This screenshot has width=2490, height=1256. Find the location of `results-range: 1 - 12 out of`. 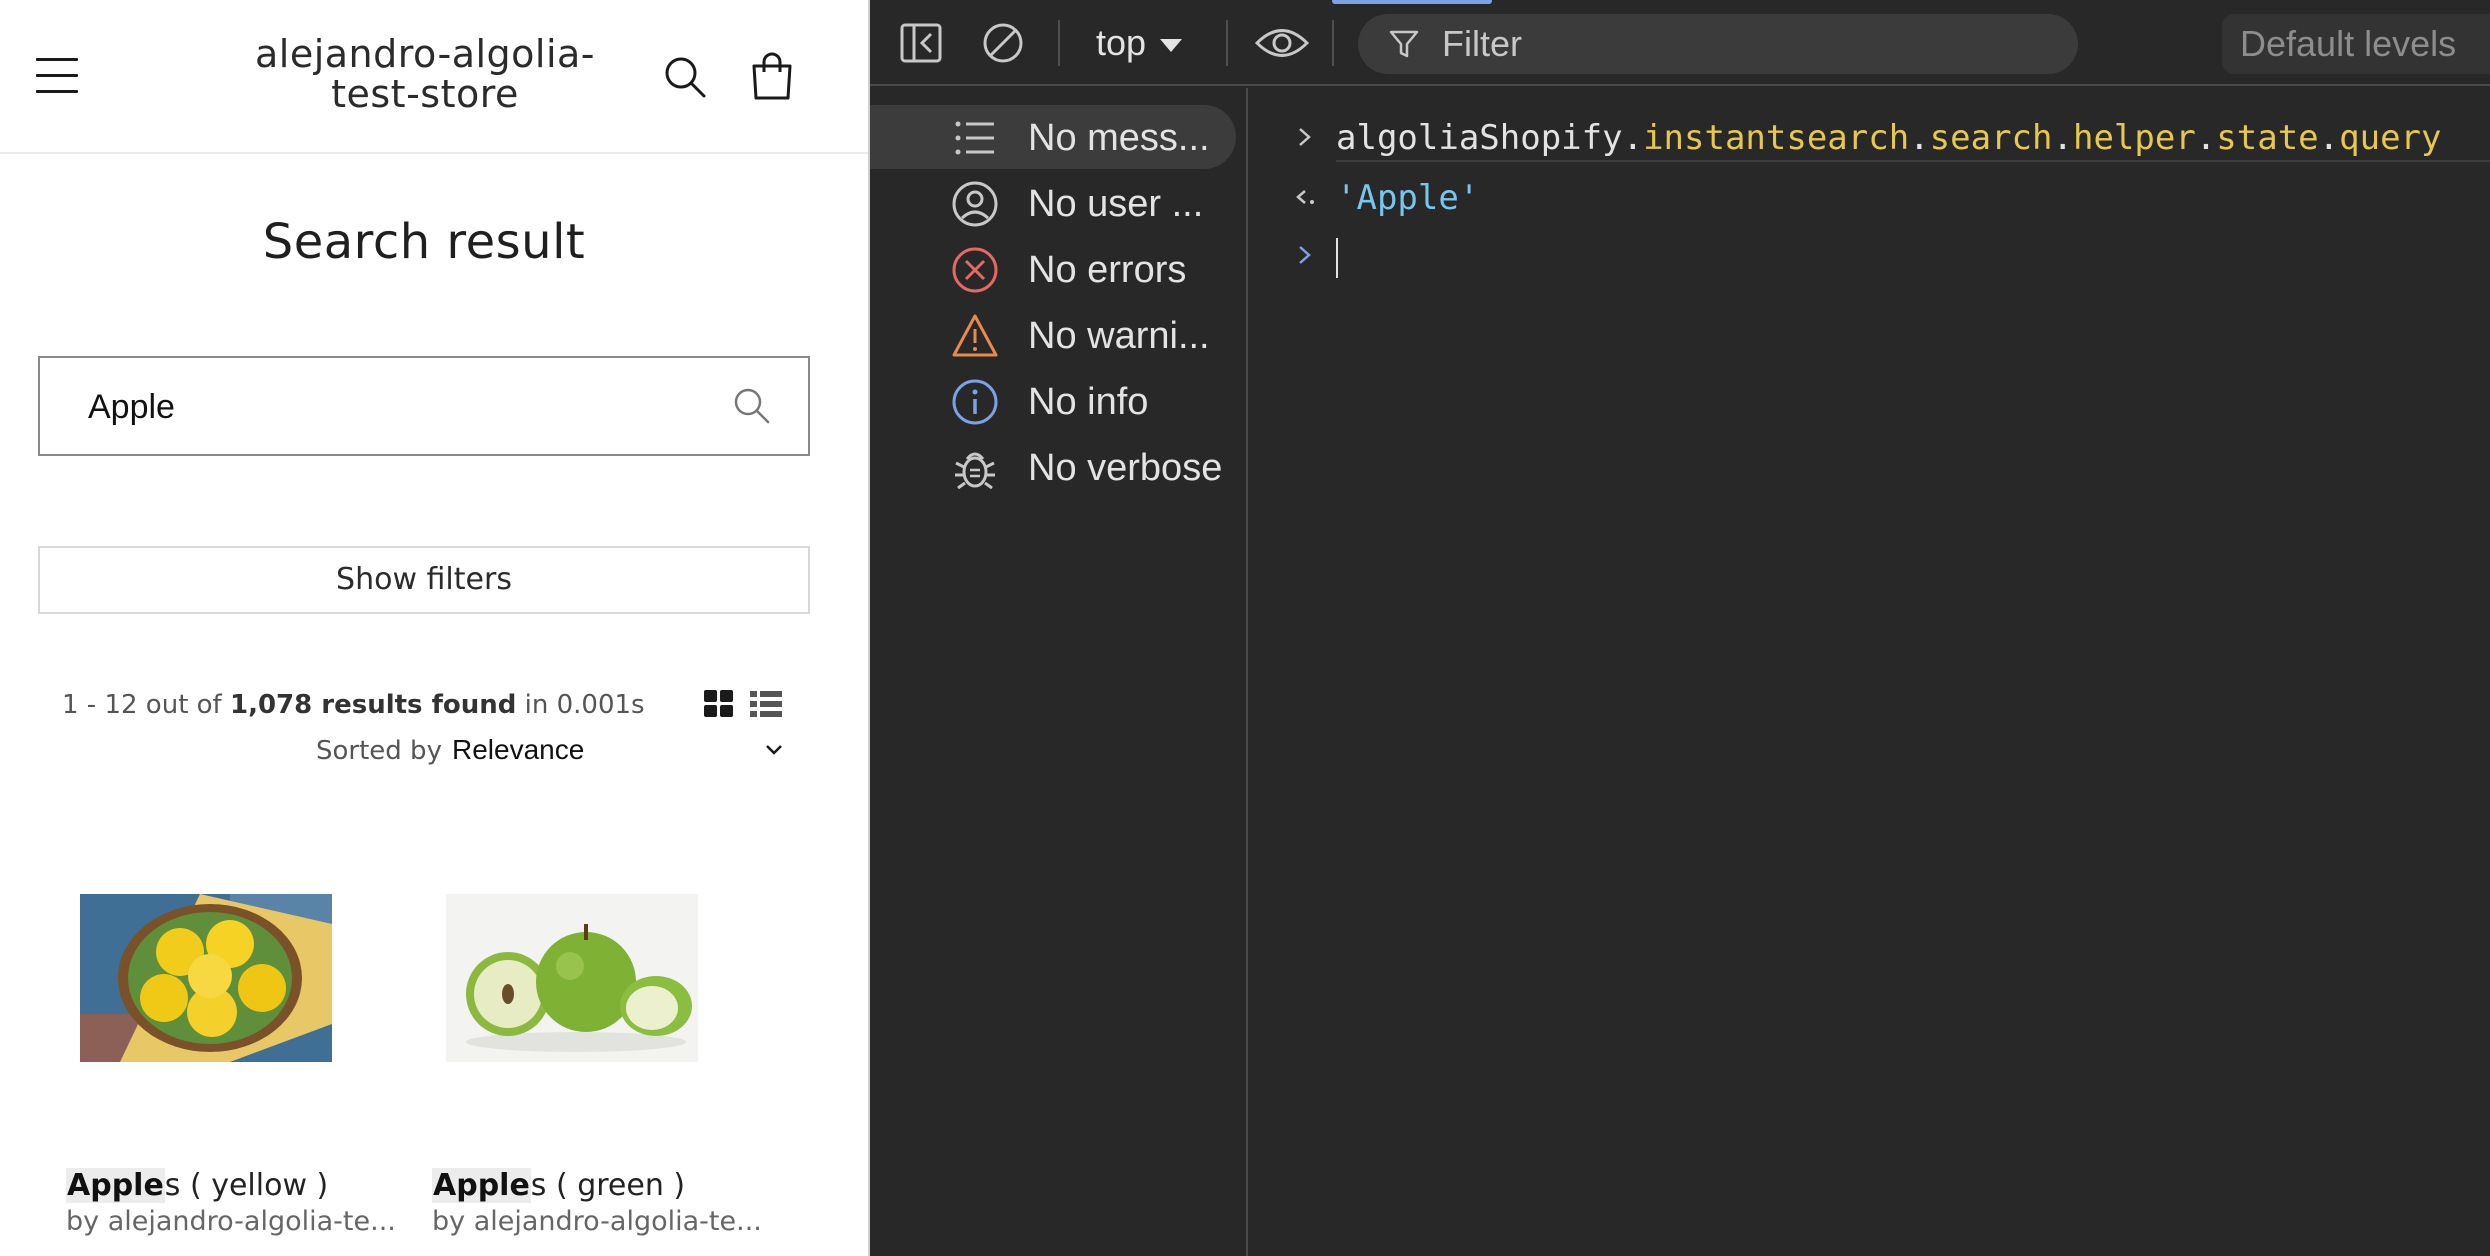

results-range: 1 - 12 out of is located at coordinates (142, 705).